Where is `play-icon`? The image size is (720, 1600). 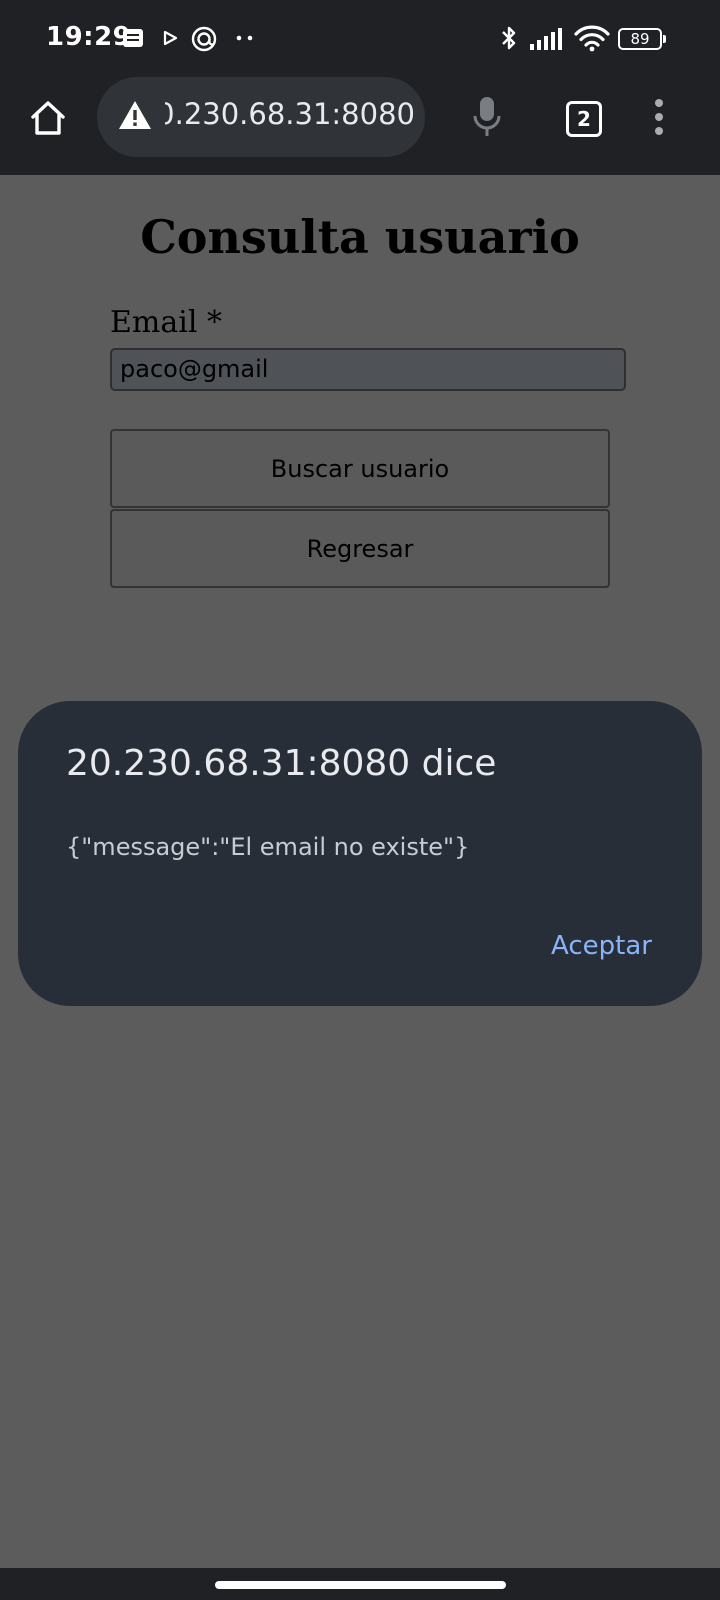
play-icon is located at coordinates (170, 38).